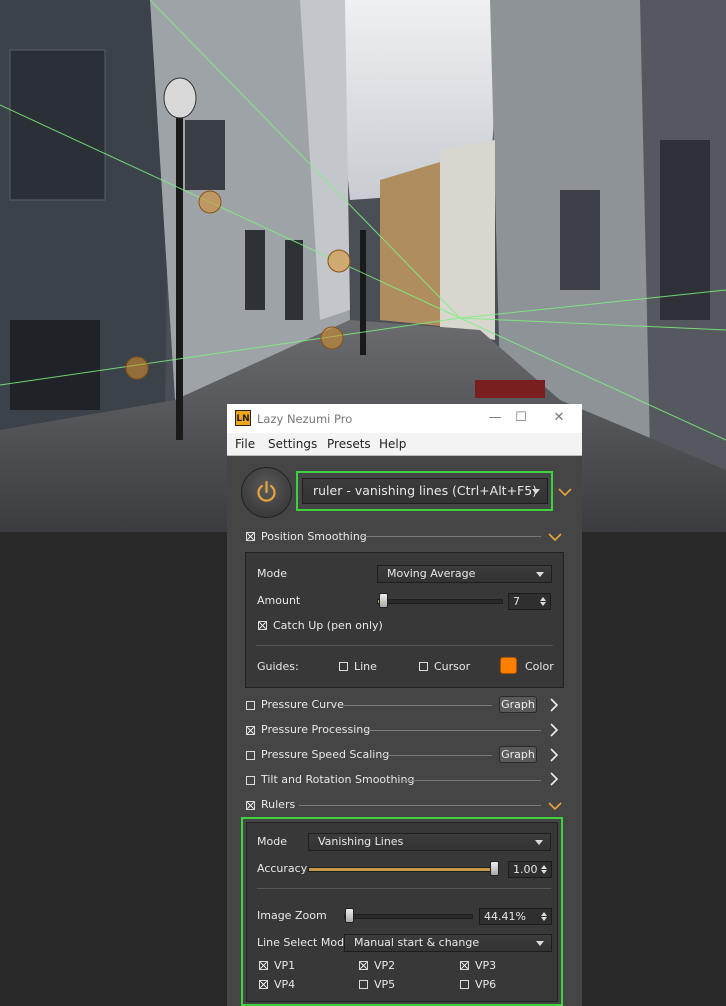  What do you see at coordinates (245, 444) in the screenshot?
I see `menu-file: File` at bounding box center [245, 444].